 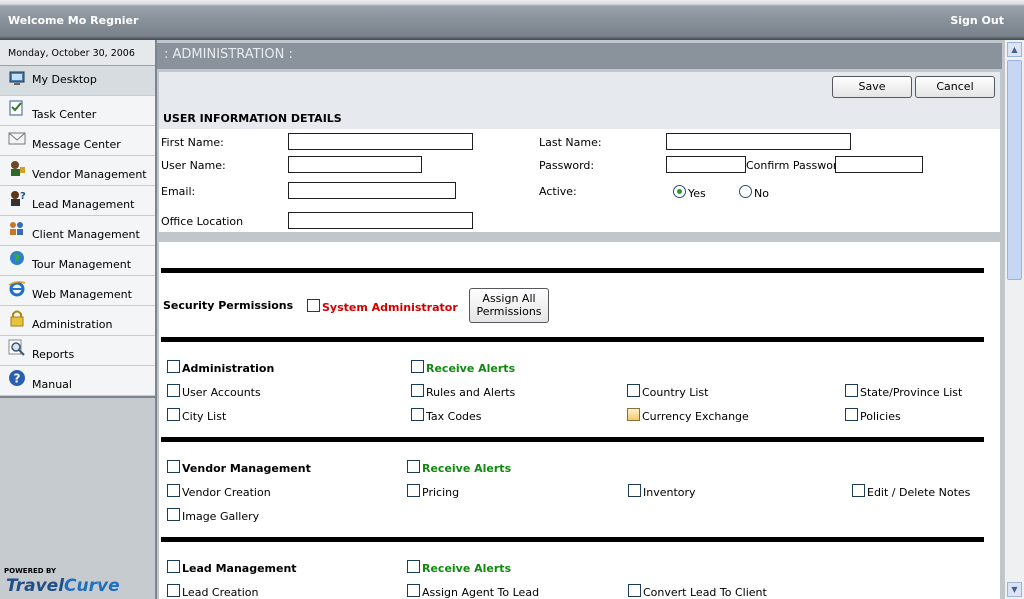 What do you see at coordinates (18, 198) in the screenshot?
I see `lead-icon: ?` at bounding box center [18, 198].